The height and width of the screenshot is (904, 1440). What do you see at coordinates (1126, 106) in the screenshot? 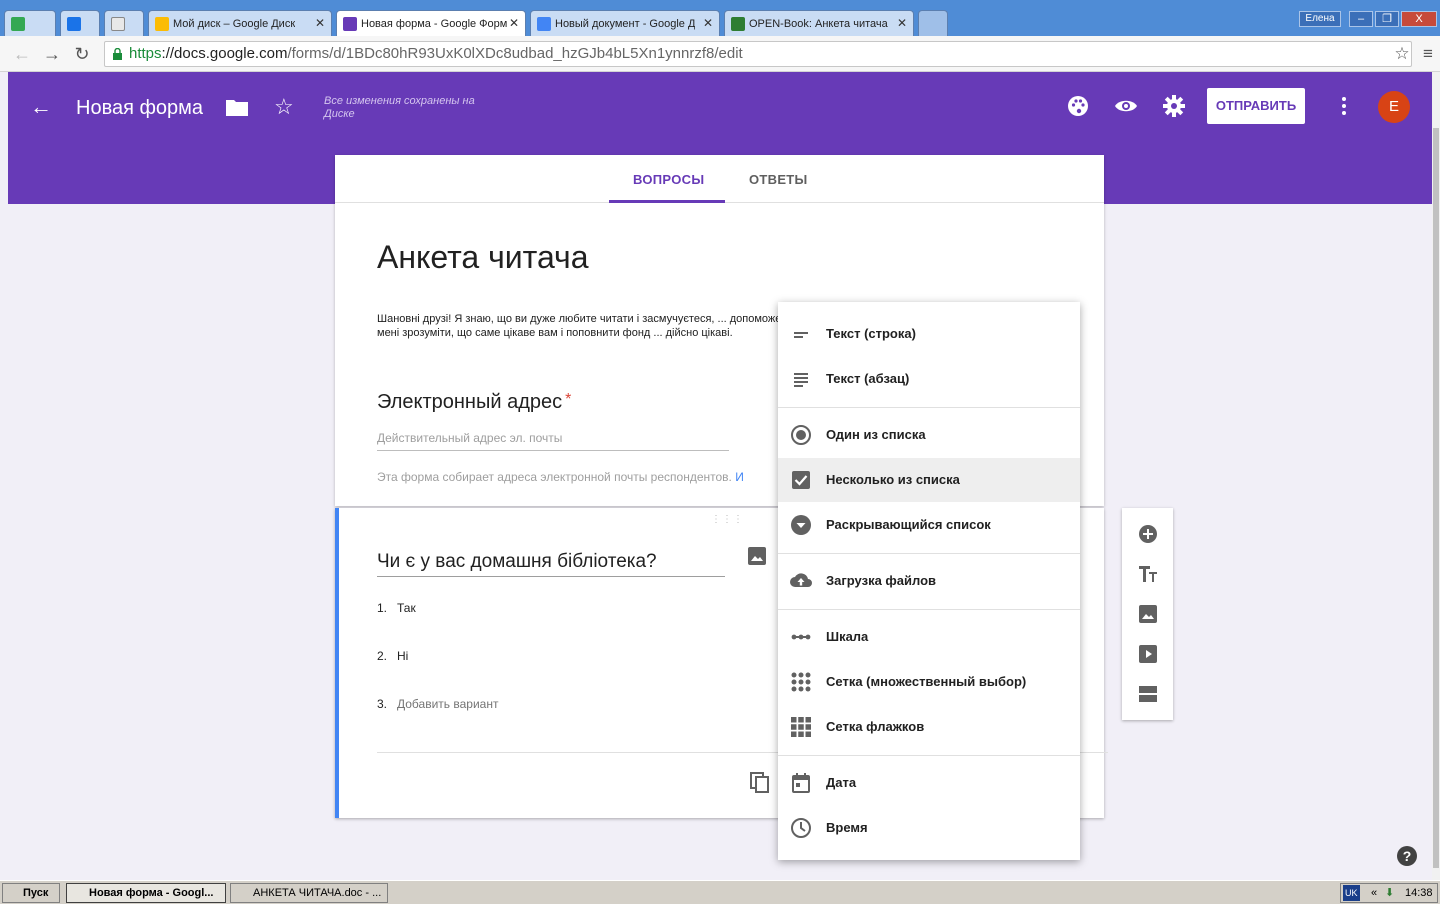
I see `preview-eye-icon` at bounding box center [1126, 106].